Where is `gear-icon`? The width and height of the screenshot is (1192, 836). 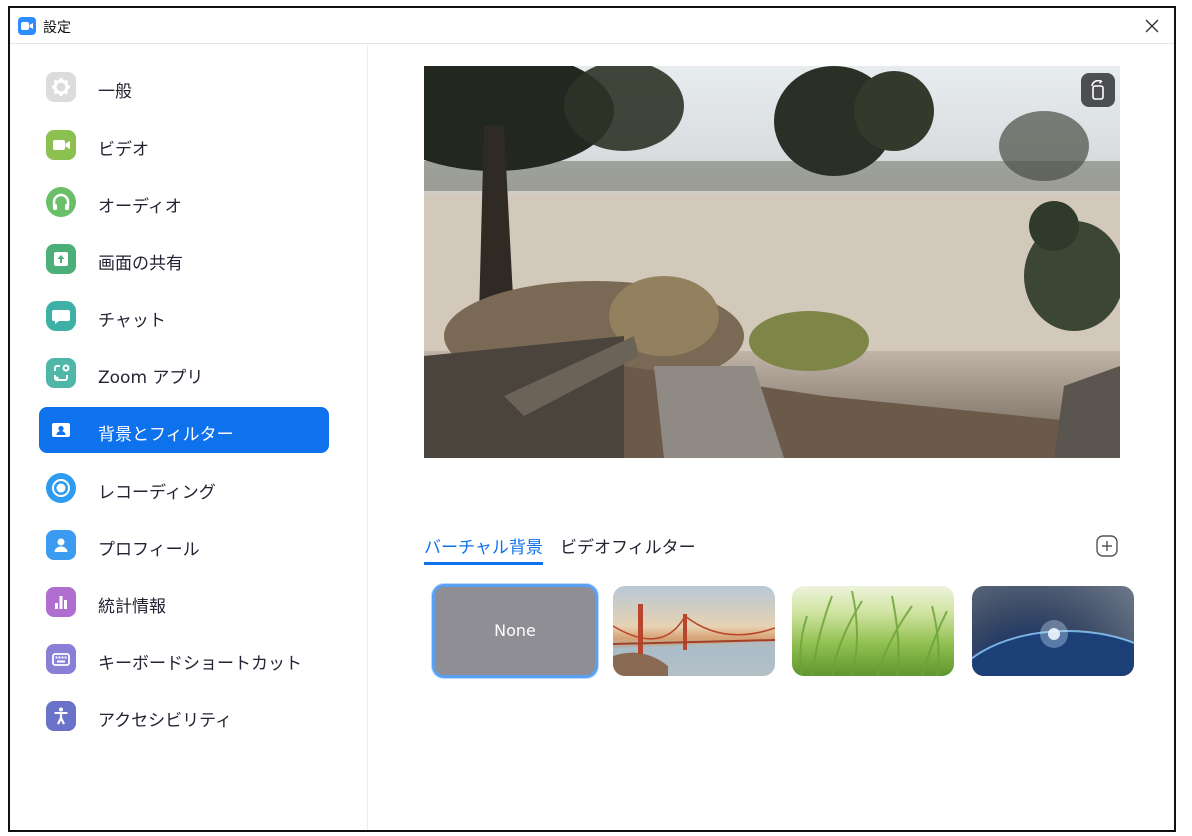 gear-icon is located at coordinates (61, 87).